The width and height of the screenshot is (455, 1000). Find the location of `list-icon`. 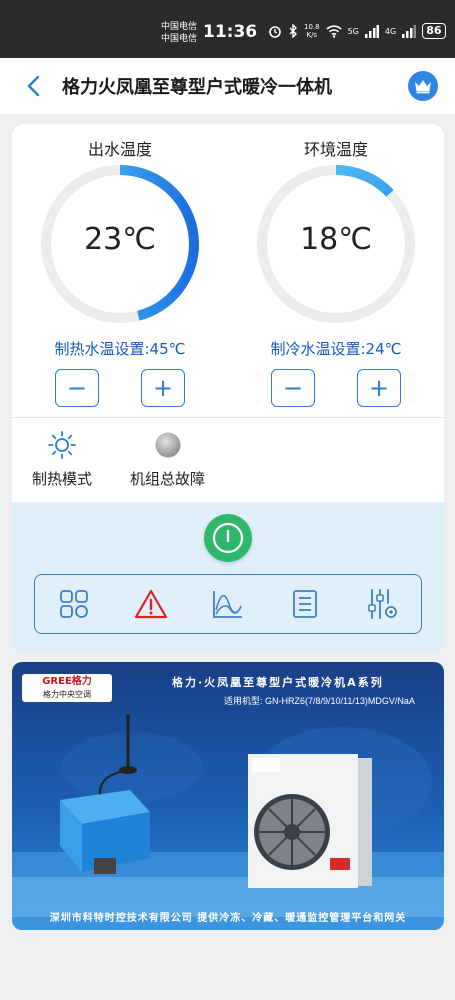

list-icon is located at coordinates (305, 604).